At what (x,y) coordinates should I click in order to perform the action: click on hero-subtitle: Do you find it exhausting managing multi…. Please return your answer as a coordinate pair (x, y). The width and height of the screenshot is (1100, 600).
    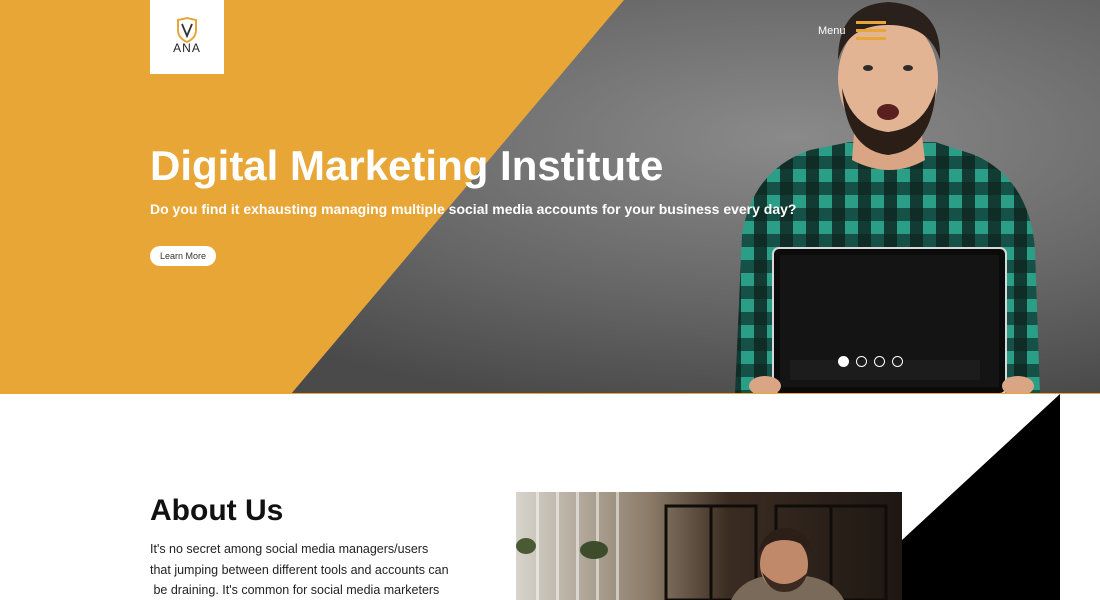
    Looking at the image, I should click on (473, 209).